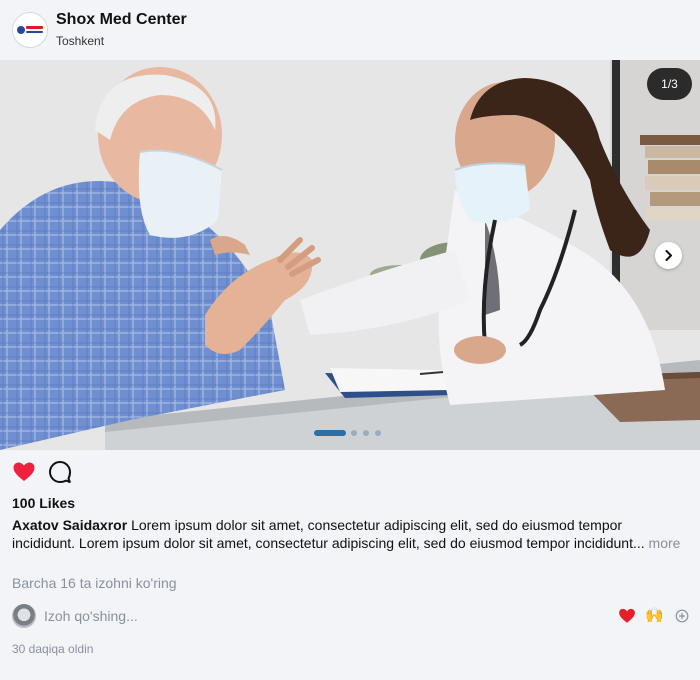  I want to click on slide-dot-active, so click(330, 433).